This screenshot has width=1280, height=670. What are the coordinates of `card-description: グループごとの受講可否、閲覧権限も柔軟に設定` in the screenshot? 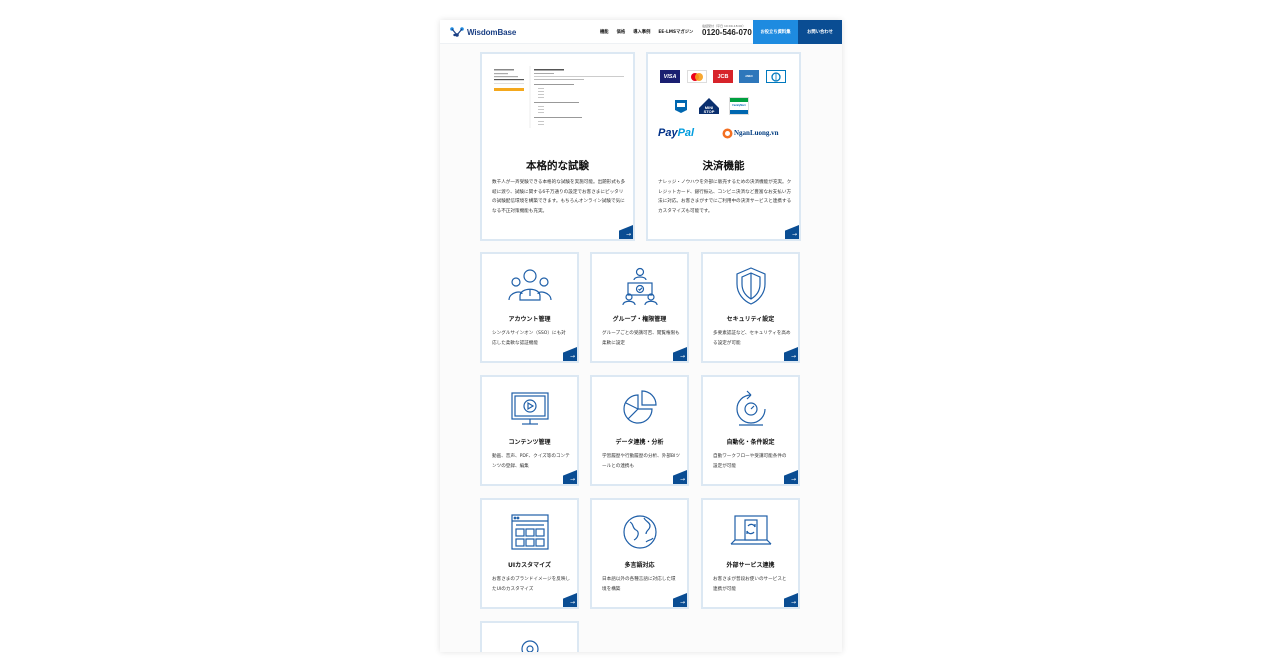 It's located at (641, 338).